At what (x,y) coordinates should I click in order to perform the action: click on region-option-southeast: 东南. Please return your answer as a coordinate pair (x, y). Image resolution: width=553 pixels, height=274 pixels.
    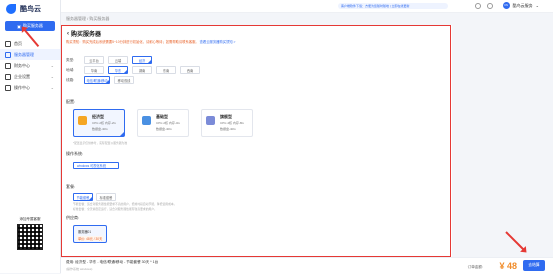
    Looking at the image, I should click on (166, 70).